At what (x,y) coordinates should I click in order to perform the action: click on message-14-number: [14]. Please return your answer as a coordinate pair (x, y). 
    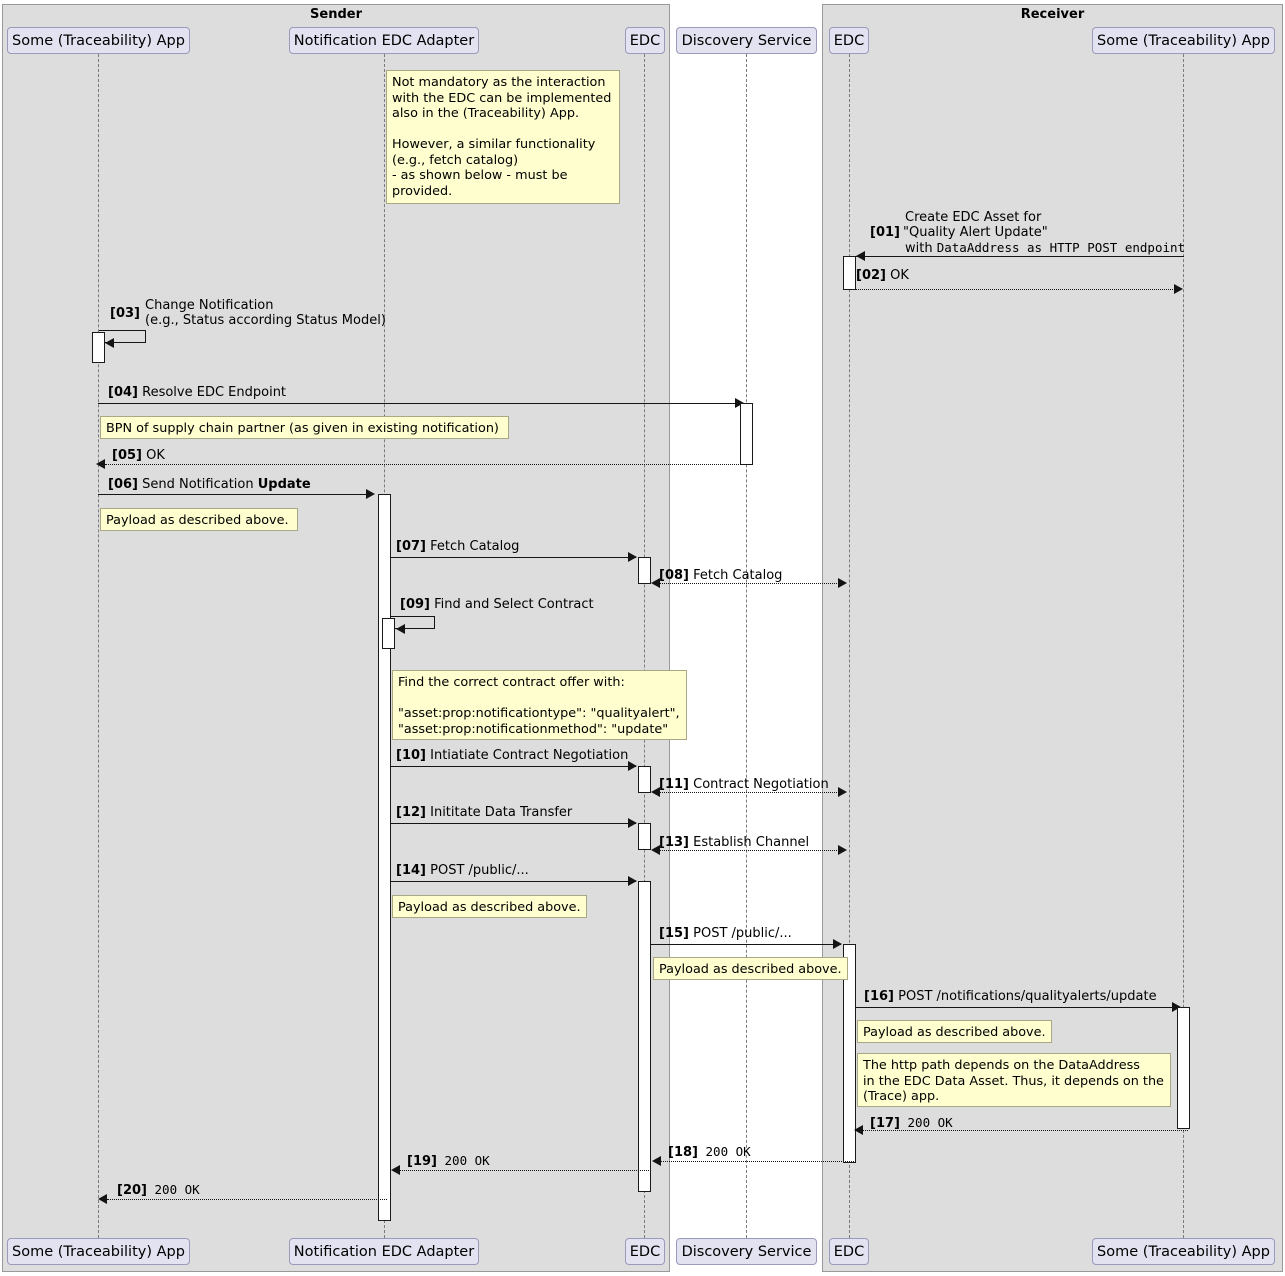
    Looking at the image, I should click on (411, 870).